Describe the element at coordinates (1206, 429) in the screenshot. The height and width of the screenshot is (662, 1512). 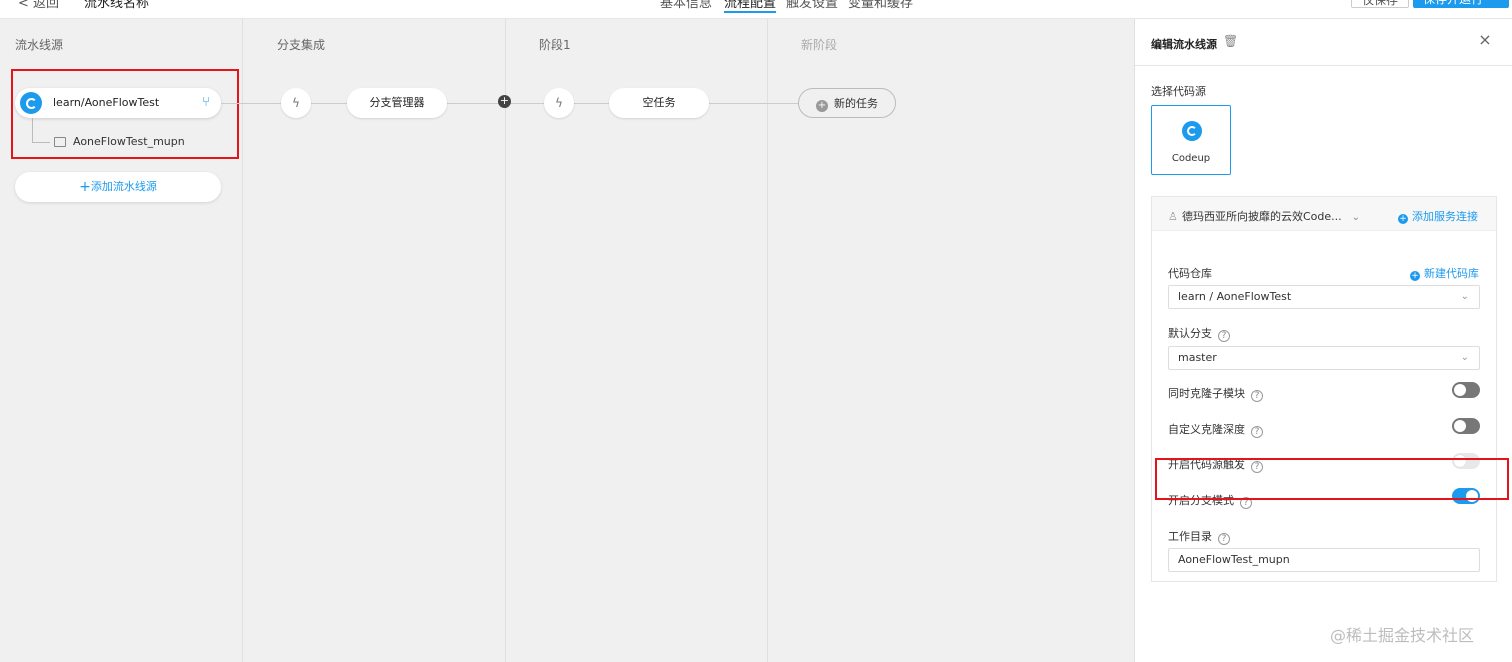
I see `custom-depth-text: 自定义克隆深度` at that location.